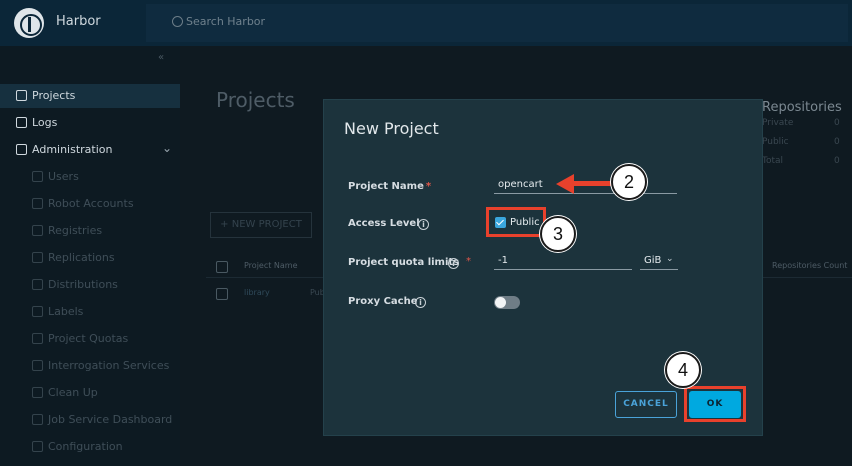  What do you see at coordinates (683, 370) in the screenshot?
I see `step-badge: 4` at bounding box center [683, 370].